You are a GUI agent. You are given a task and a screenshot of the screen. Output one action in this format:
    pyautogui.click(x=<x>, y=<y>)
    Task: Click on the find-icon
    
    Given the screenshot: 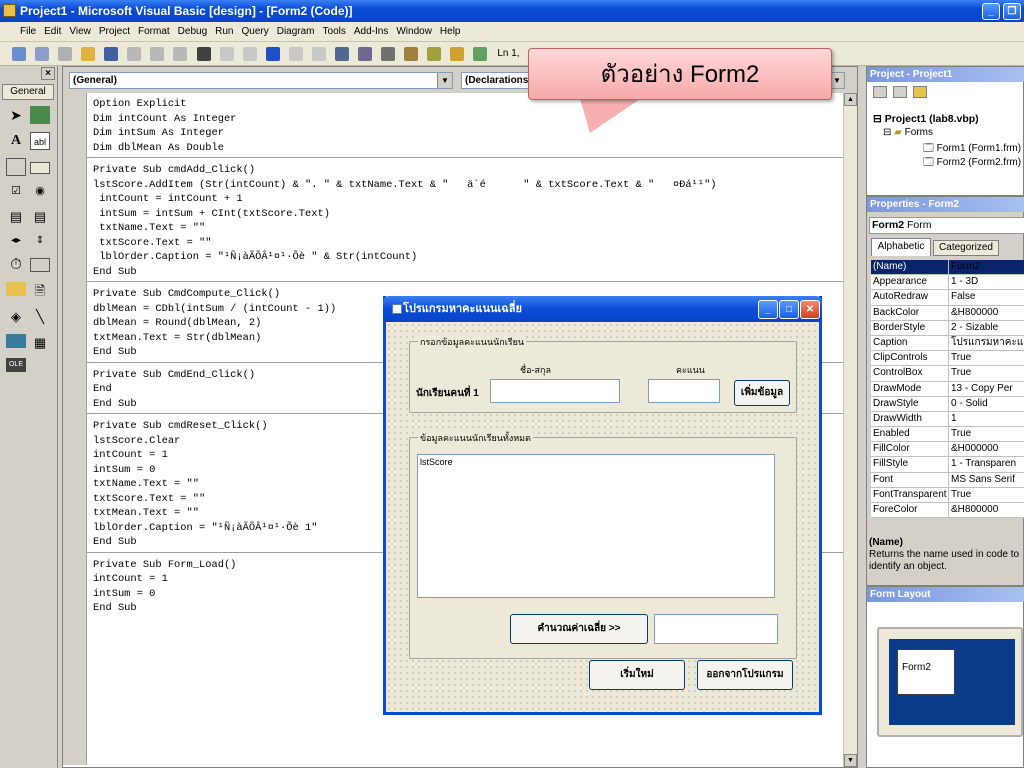 What is the action you would take?
    pyautogui.click(x=203, y=54)
    